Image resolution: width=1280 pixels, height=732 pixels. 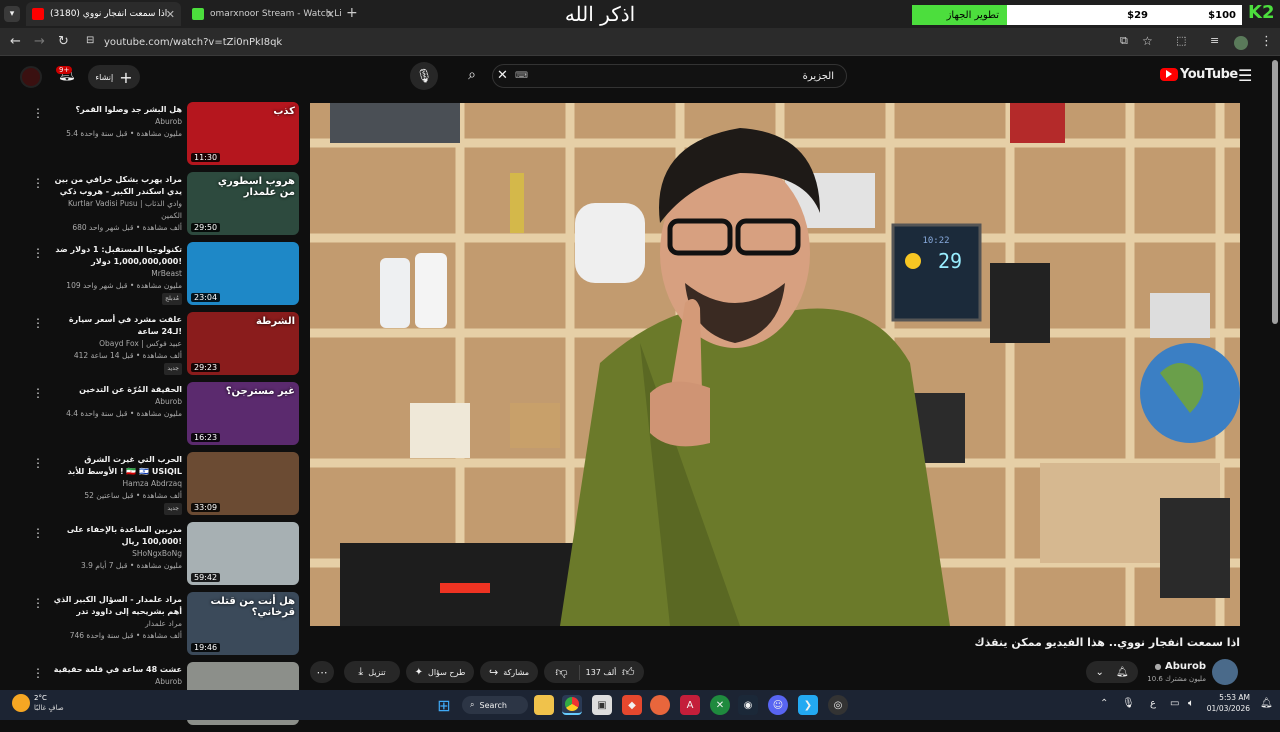 What do you see at coordinates (1128, 703) in the screenshot?
I see `microphone-tray-icon: 🎙︎` at bounding box center [1128, 703].